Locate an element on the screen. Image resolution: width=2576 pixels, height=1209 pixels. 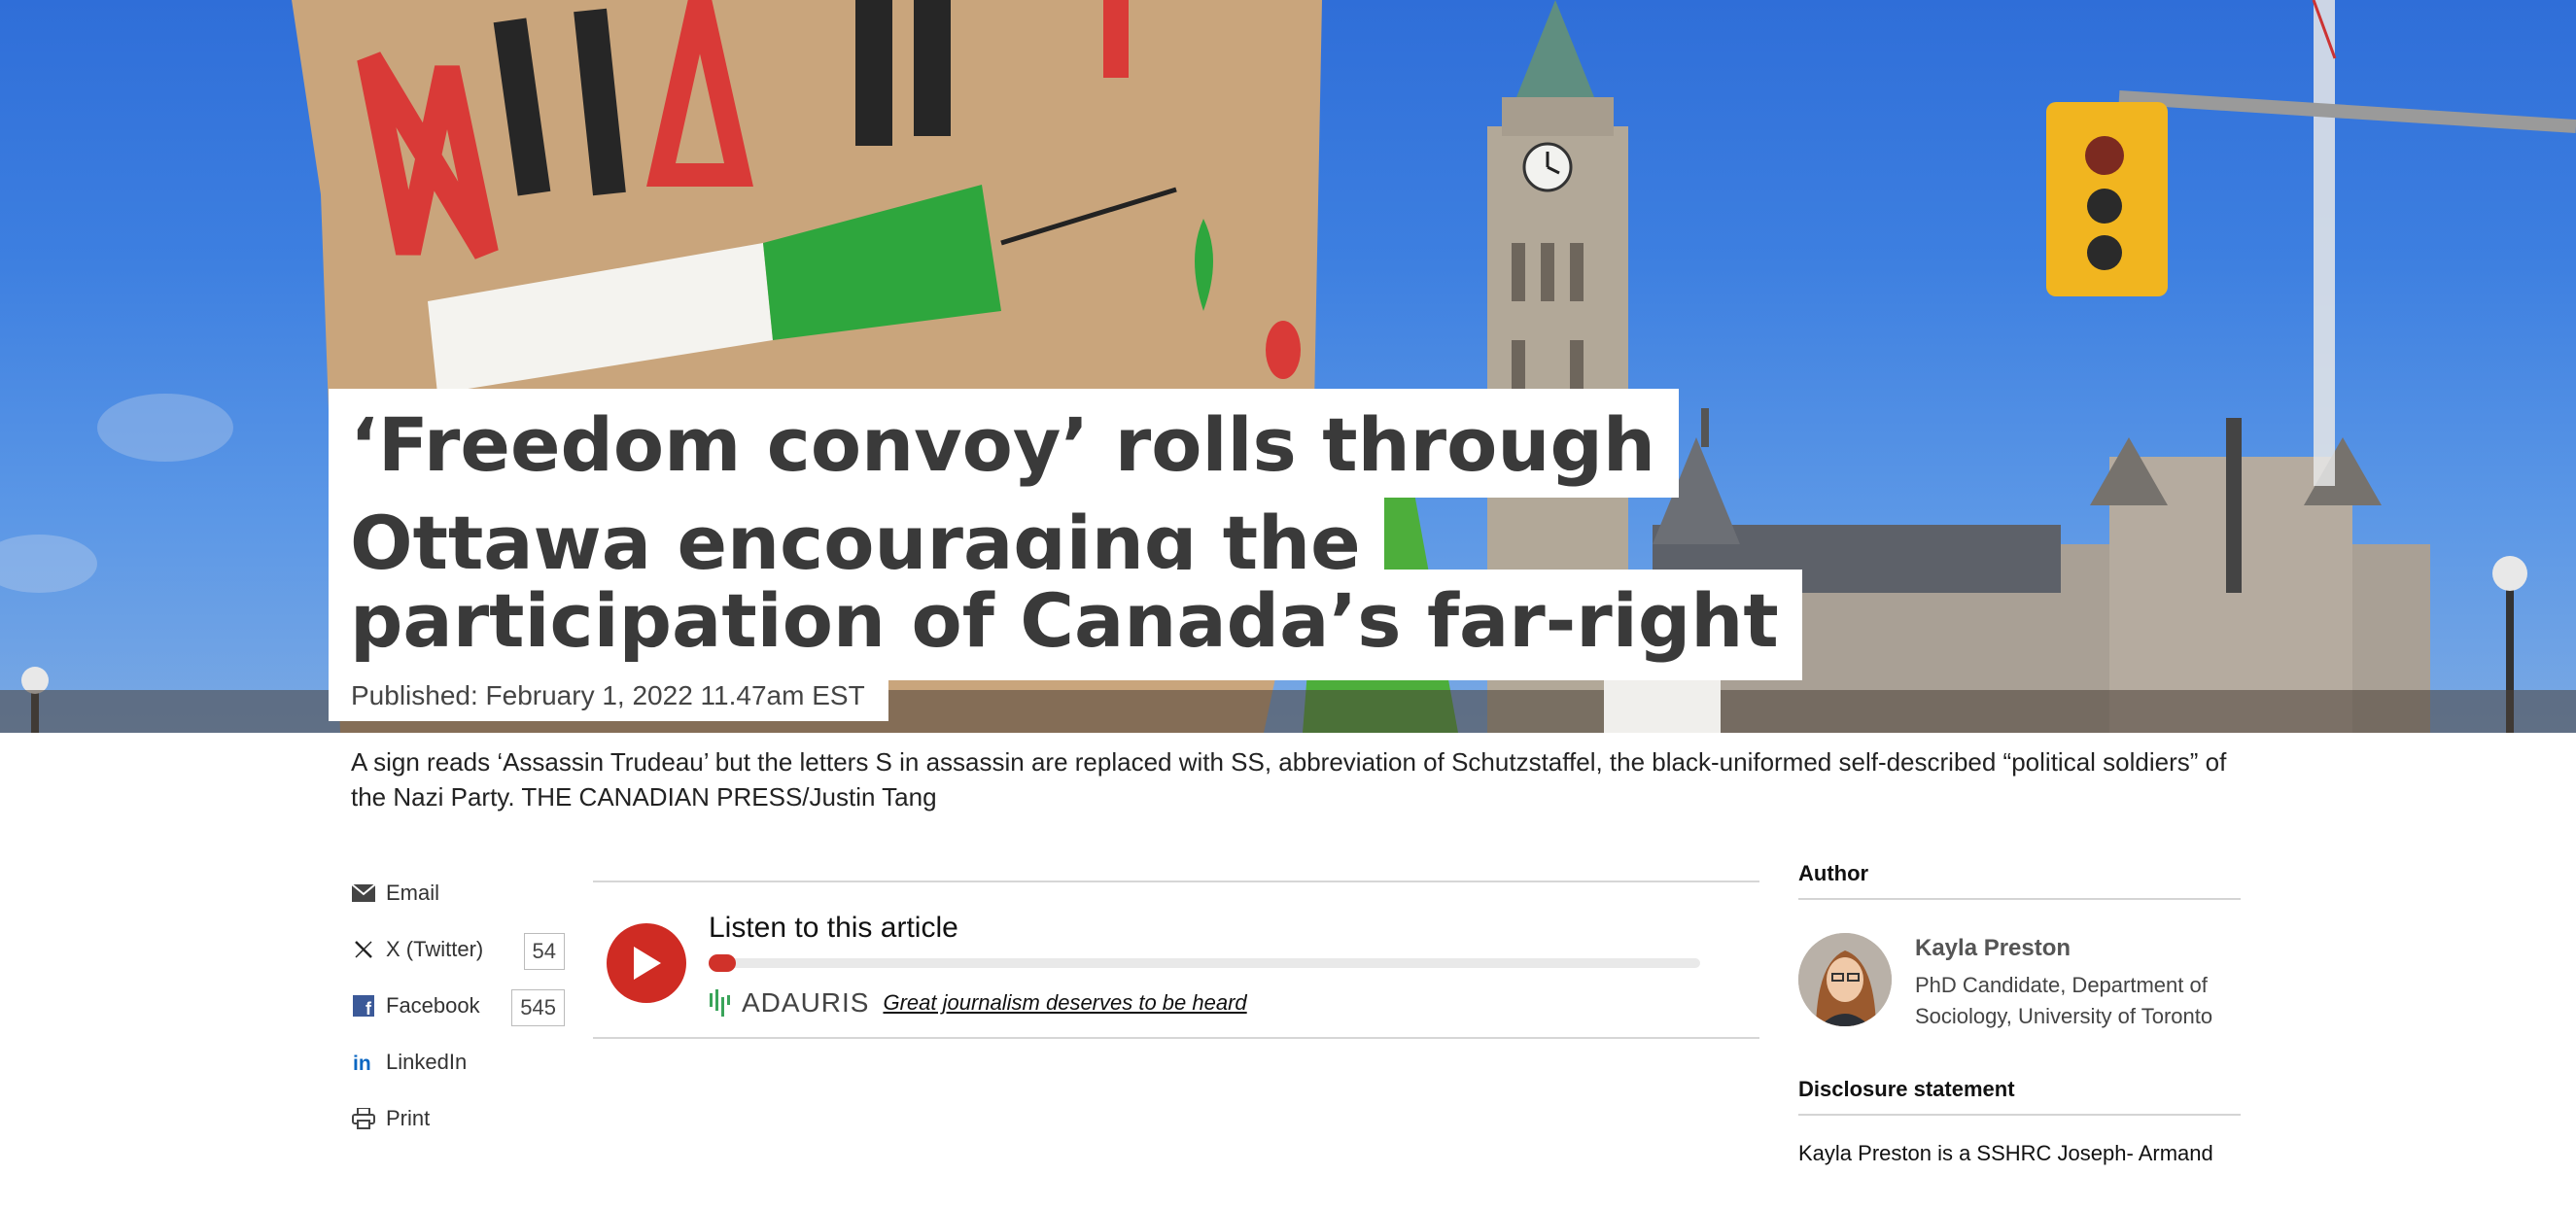
twitter-share-count: 54 is located at coordinates (544, 951).